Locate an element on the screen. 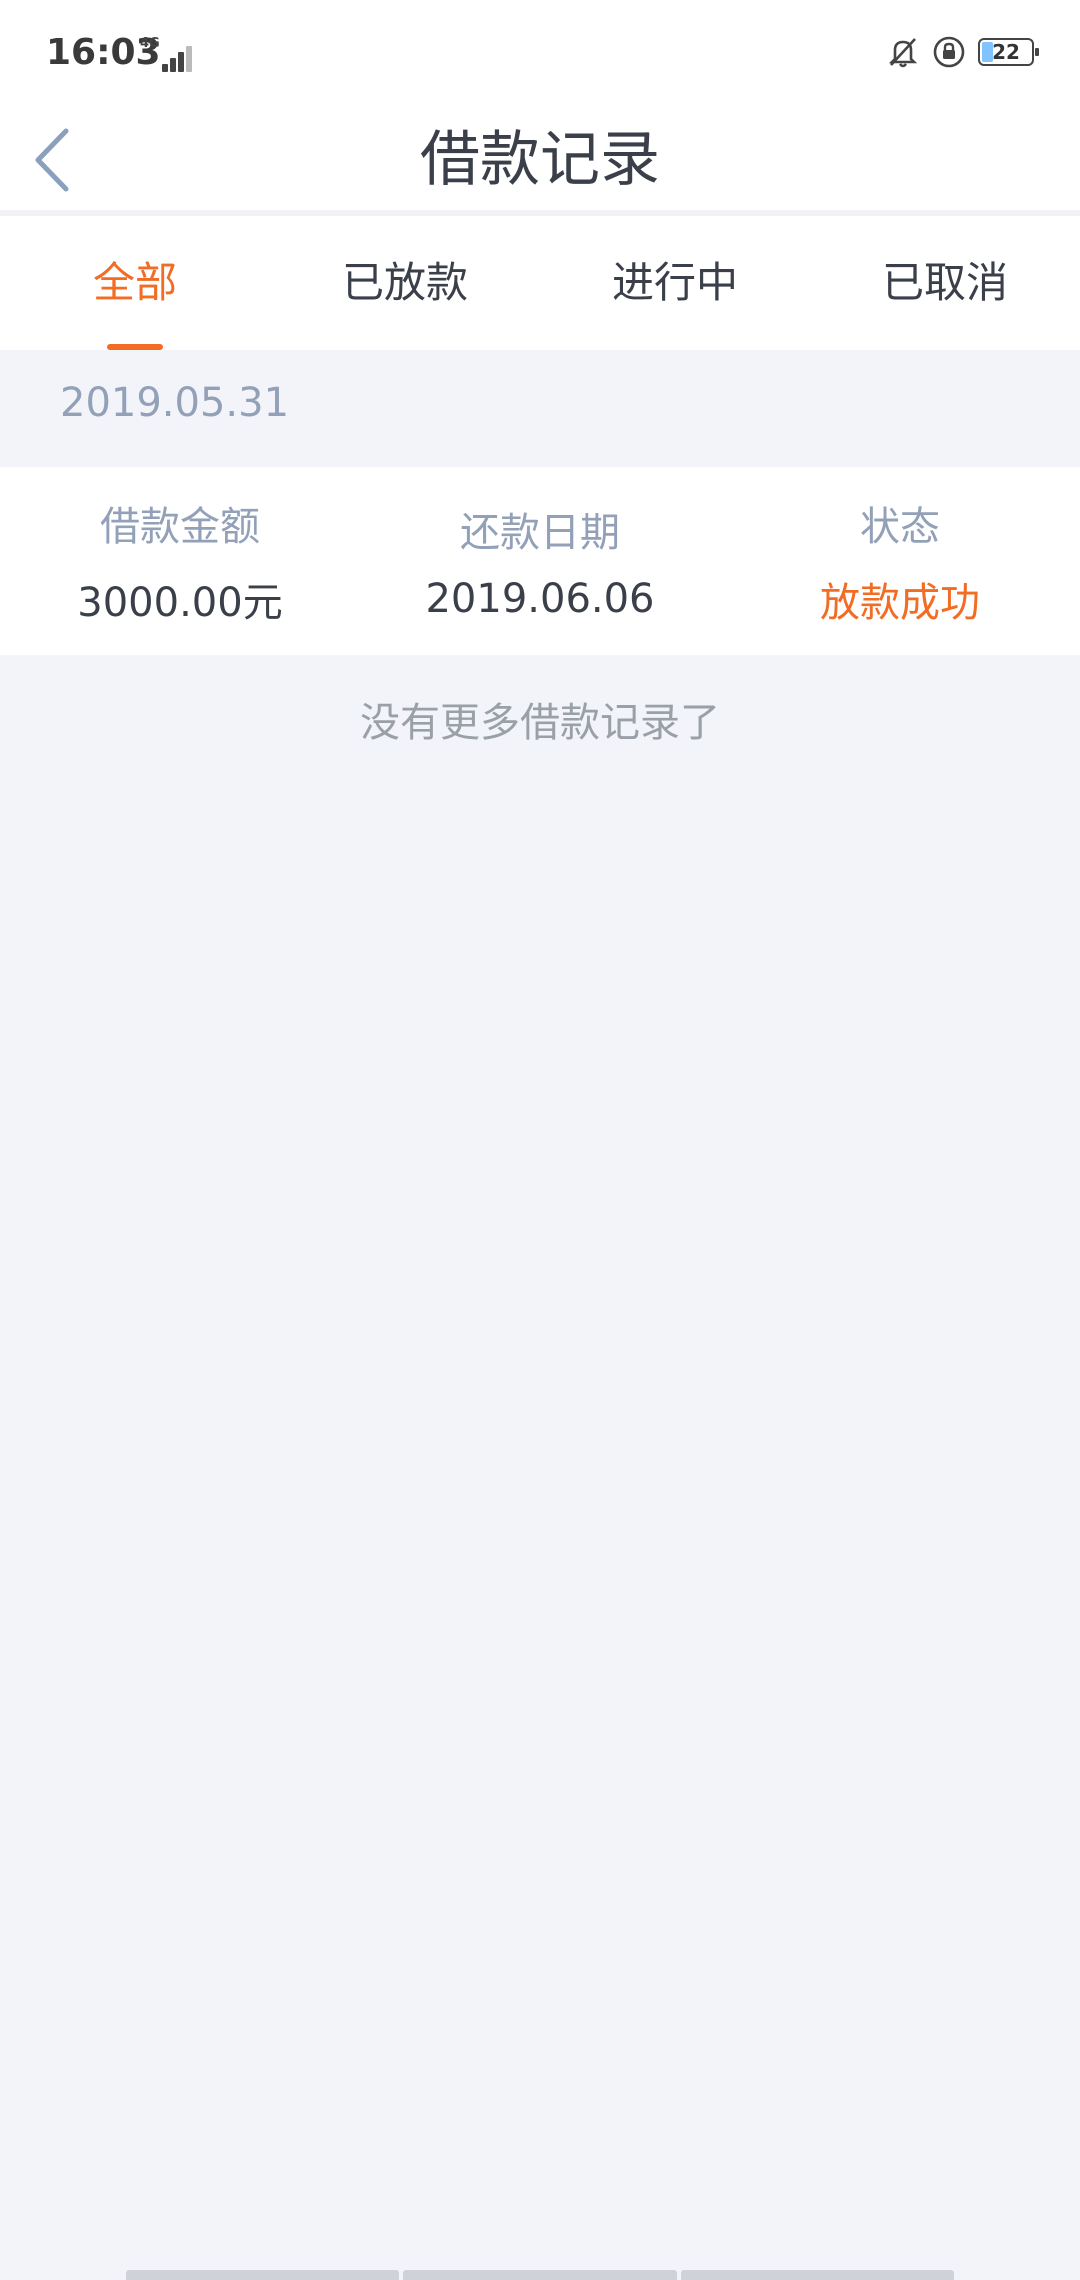 The width and height of the screenshot is (1080, 2280). tab-in-progress: 进行中 is located at coordinates (675, 283).